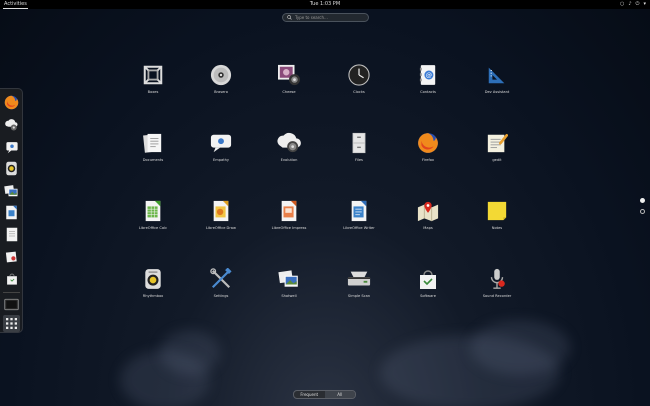 This screenshot has width=650, height=406. I want to click on app-label: Evolution, so click(289, 160).